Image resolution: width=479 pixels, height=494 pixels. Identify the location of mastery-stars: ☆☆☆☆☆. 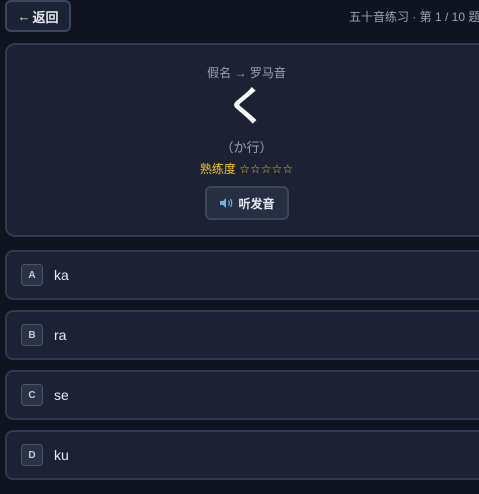
(266, 169).